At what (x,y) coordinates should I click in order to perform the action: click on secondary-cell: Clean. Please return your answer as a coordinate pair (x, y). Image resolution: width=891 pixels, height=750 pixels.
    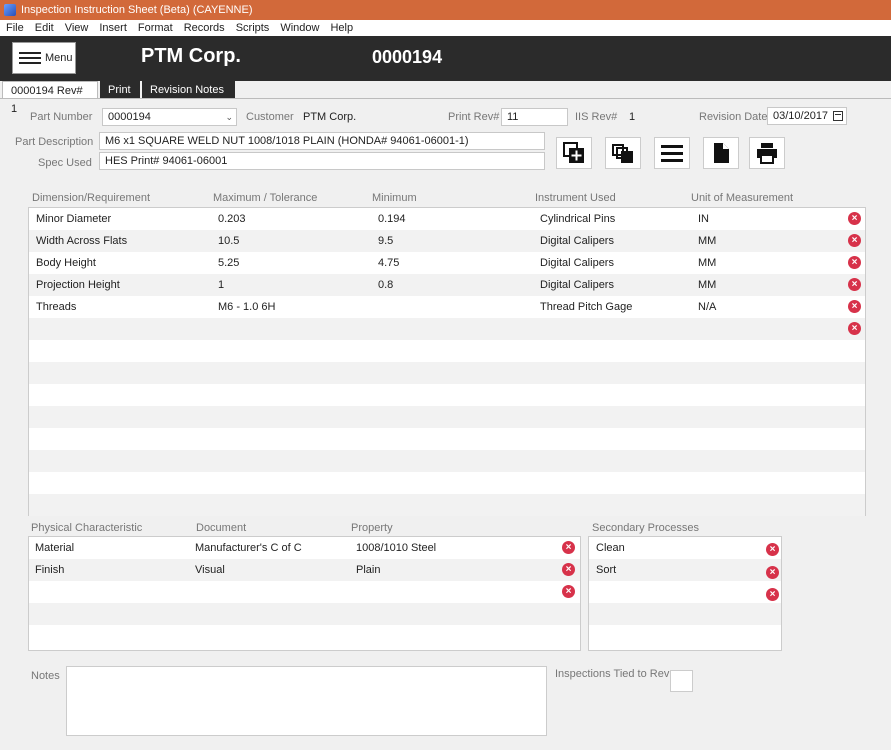
    Looking at the image, I should click on (610, 548).